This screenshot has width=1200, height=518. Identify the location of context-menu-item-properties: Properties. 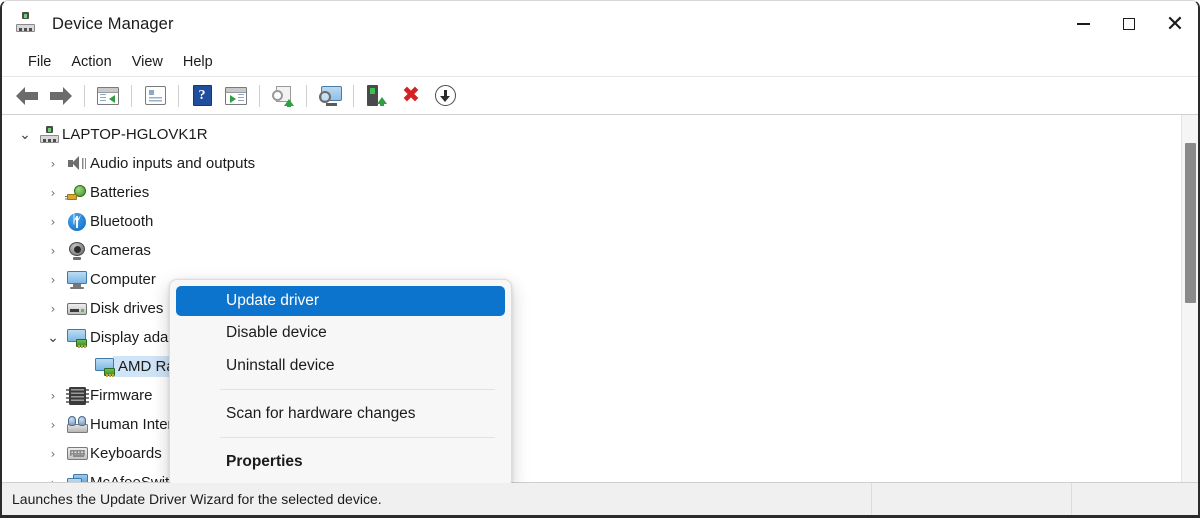
(340, 461).